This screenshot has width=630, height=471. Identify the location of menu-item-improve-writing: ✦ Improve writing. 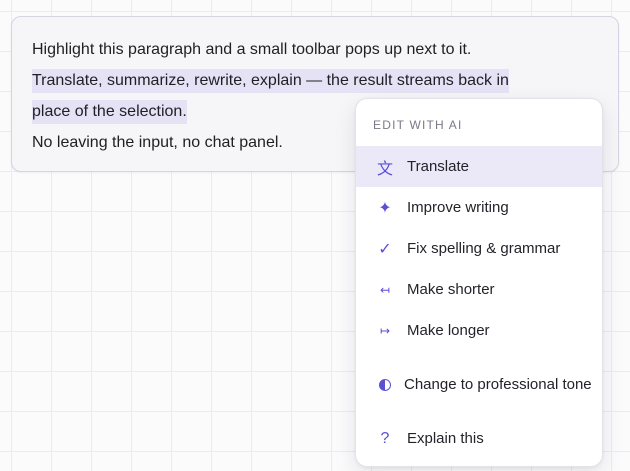
(479, 207).